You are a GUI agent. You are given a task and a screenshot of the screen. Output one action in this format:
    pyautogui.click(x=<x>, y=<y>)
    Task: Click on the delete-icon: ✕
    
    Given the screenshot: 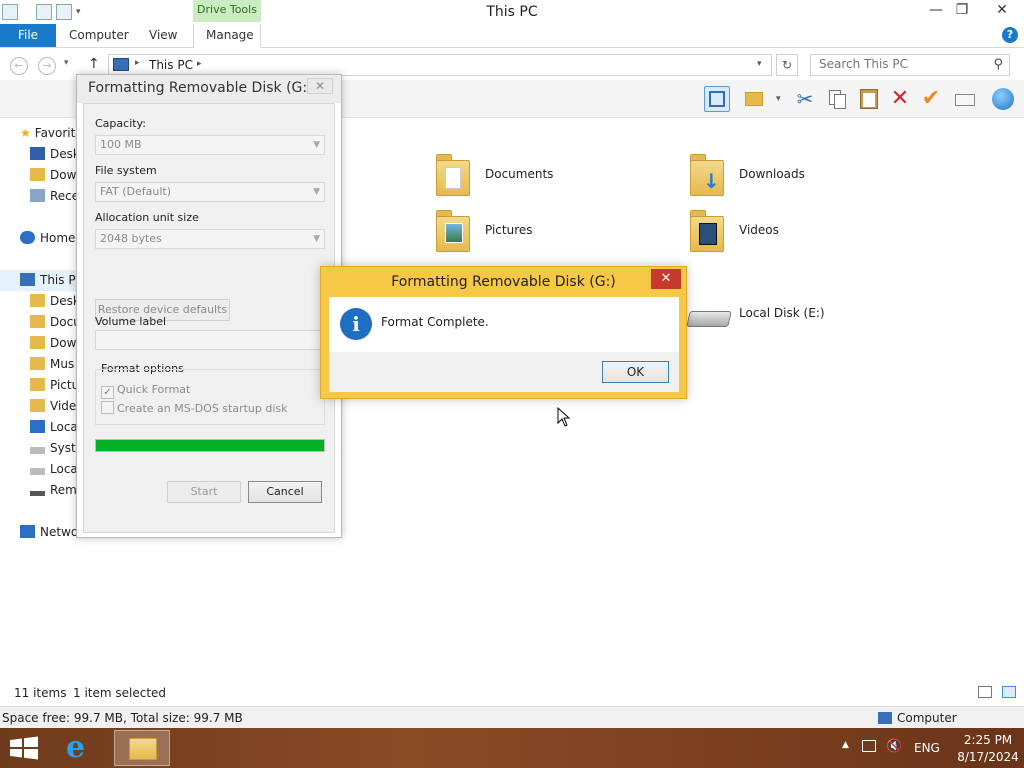 What is the action you would take?
    pyautogui.click(x=900, y=99)
    